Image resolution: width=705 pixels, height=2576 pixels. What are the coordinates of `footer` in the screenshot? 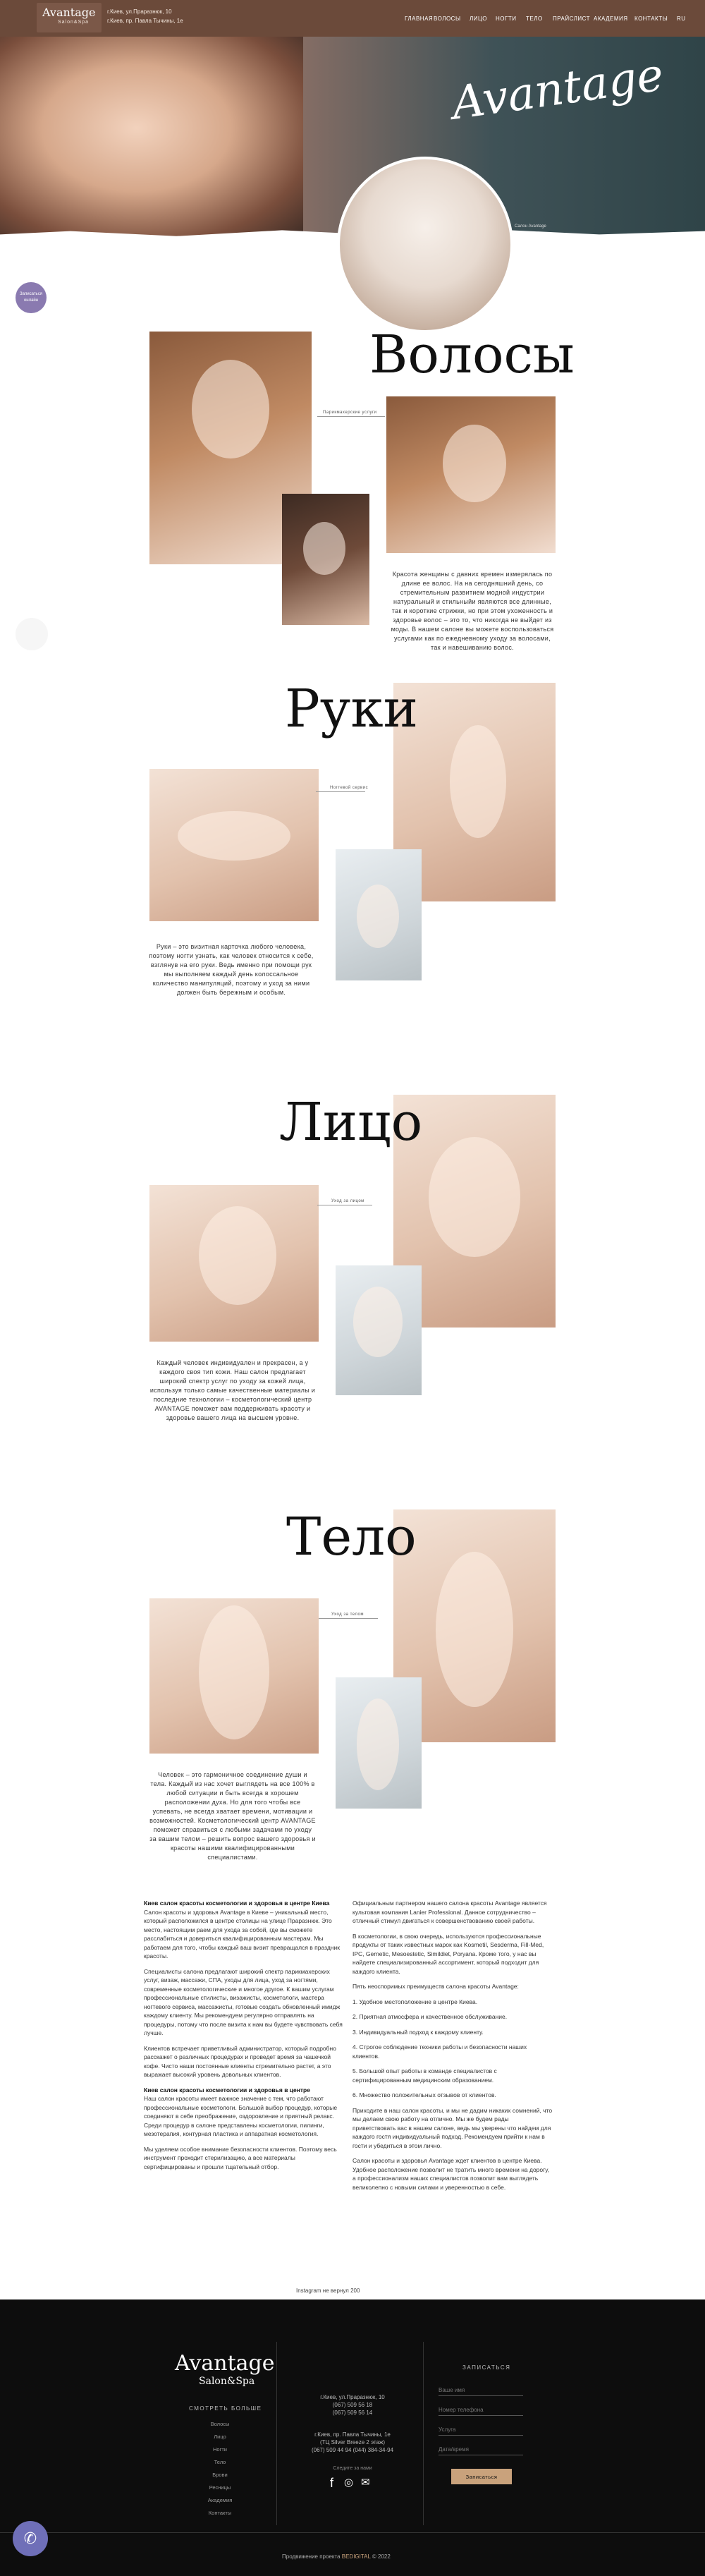 It's located at (352, 2437).